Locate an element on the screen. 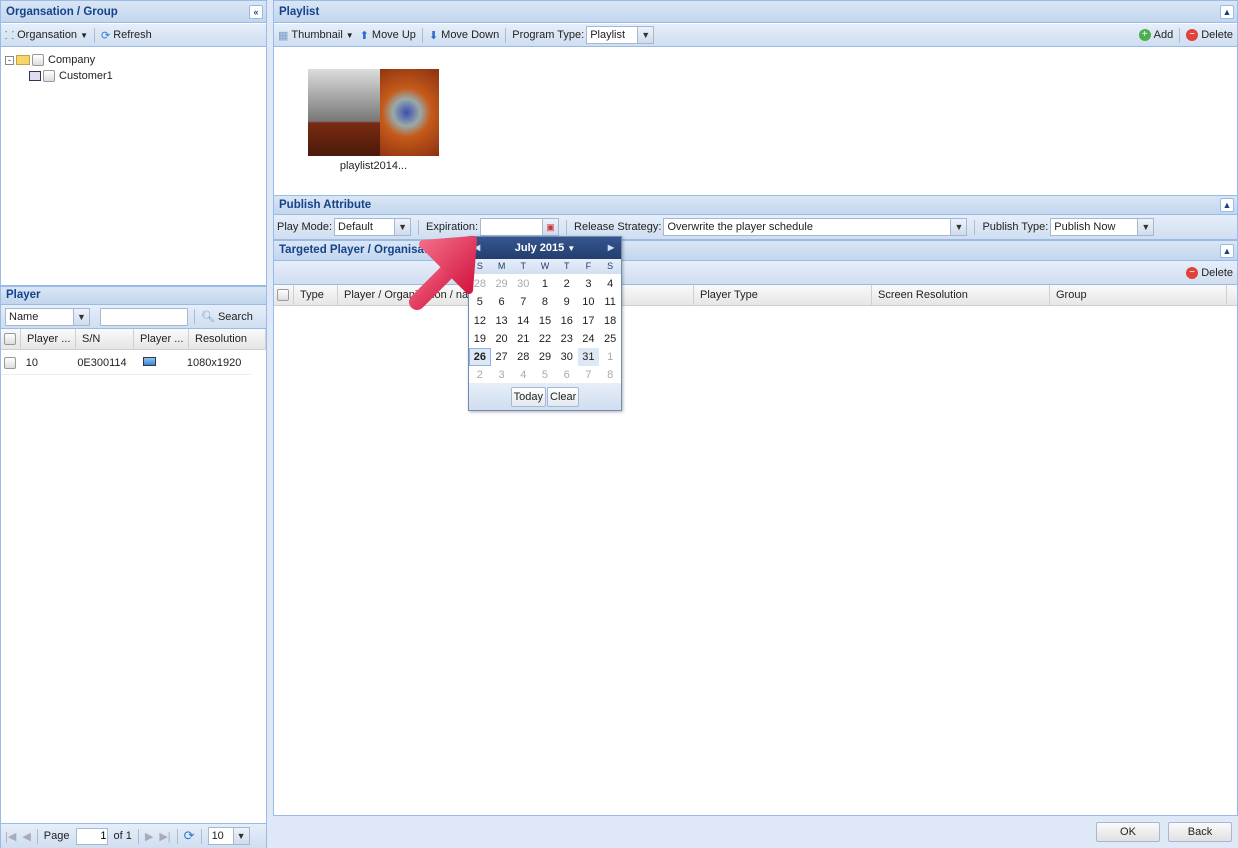  calendar-day: 20 is located at coordinates (502, 339).